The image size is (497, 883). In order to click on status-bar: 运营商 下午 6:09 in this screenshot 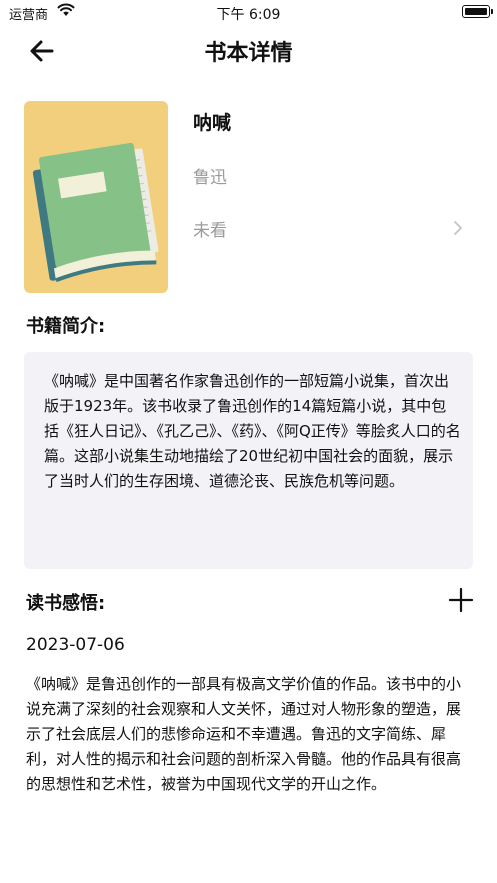, I will do `click(248, 13)`.